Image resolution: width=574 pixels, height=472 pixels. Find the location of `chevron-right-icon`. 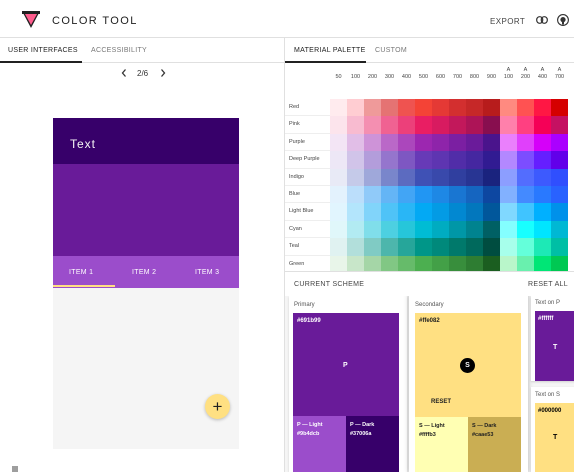

chevron-right-icon is located at coordinates (163, 73).